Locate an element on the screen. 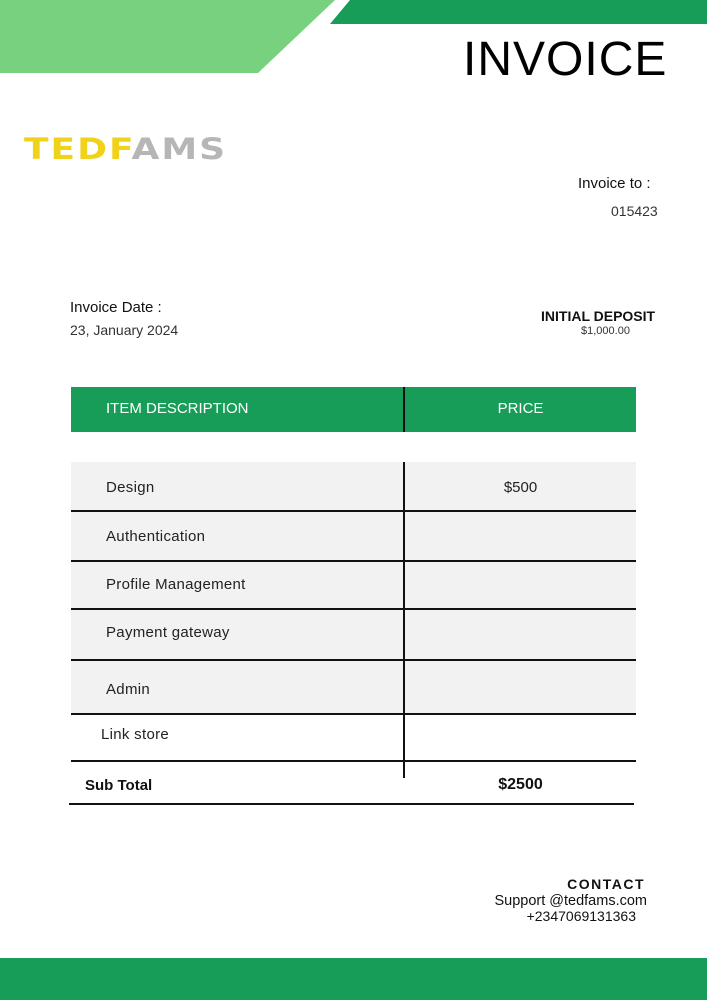  column-header-description: ITEM DESCRIPTION is located at coordinates (177, 408).